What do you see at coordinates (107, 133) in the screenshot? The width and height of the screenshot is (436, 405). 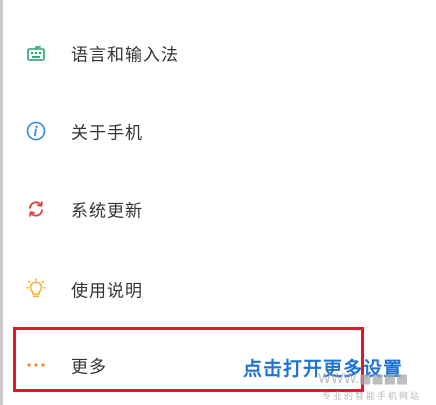 I see `settings-item-label: 关于手机` at bounding box center [107, 133].